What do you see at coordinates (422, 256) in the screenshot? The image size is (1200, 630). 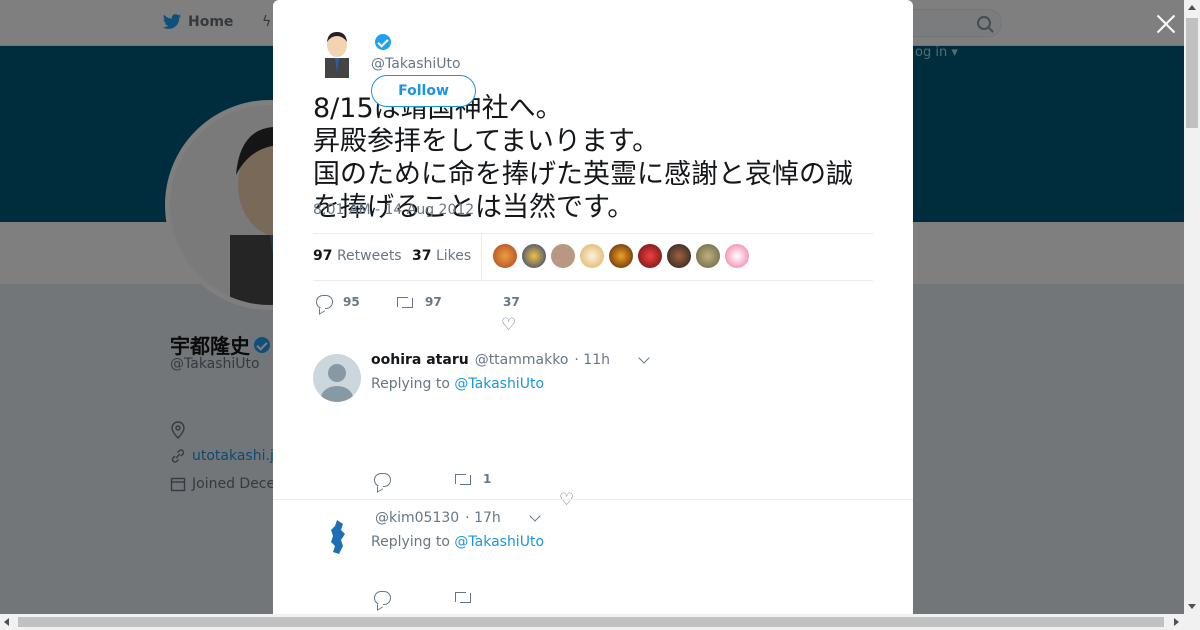 I see `likes-count: 37` at bounding box center [422, 256].